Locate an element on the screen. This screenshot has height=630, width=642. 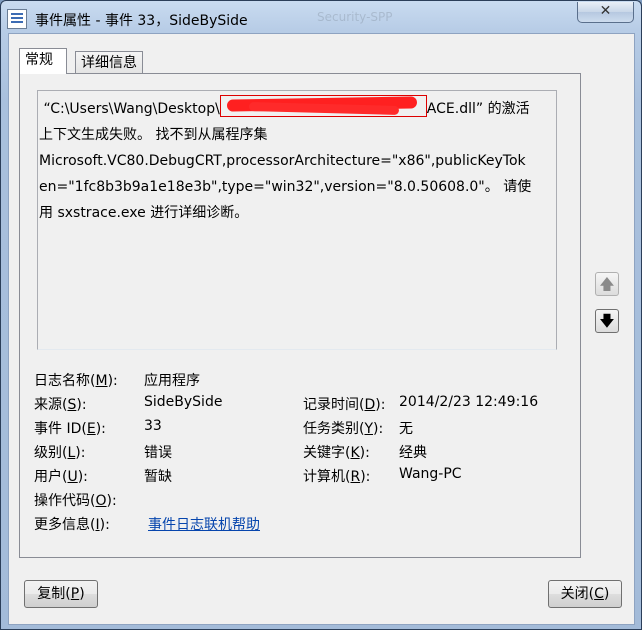
window-close-button: ✕ is located at coordinates (605, 12).